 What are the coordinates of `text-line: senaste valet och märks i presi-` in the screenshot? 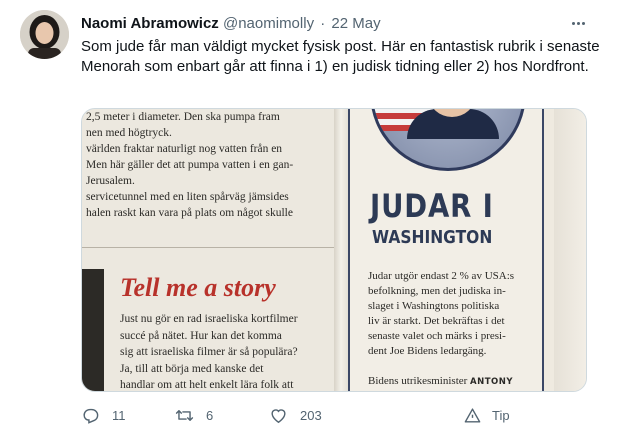 It's located at (437, 336).